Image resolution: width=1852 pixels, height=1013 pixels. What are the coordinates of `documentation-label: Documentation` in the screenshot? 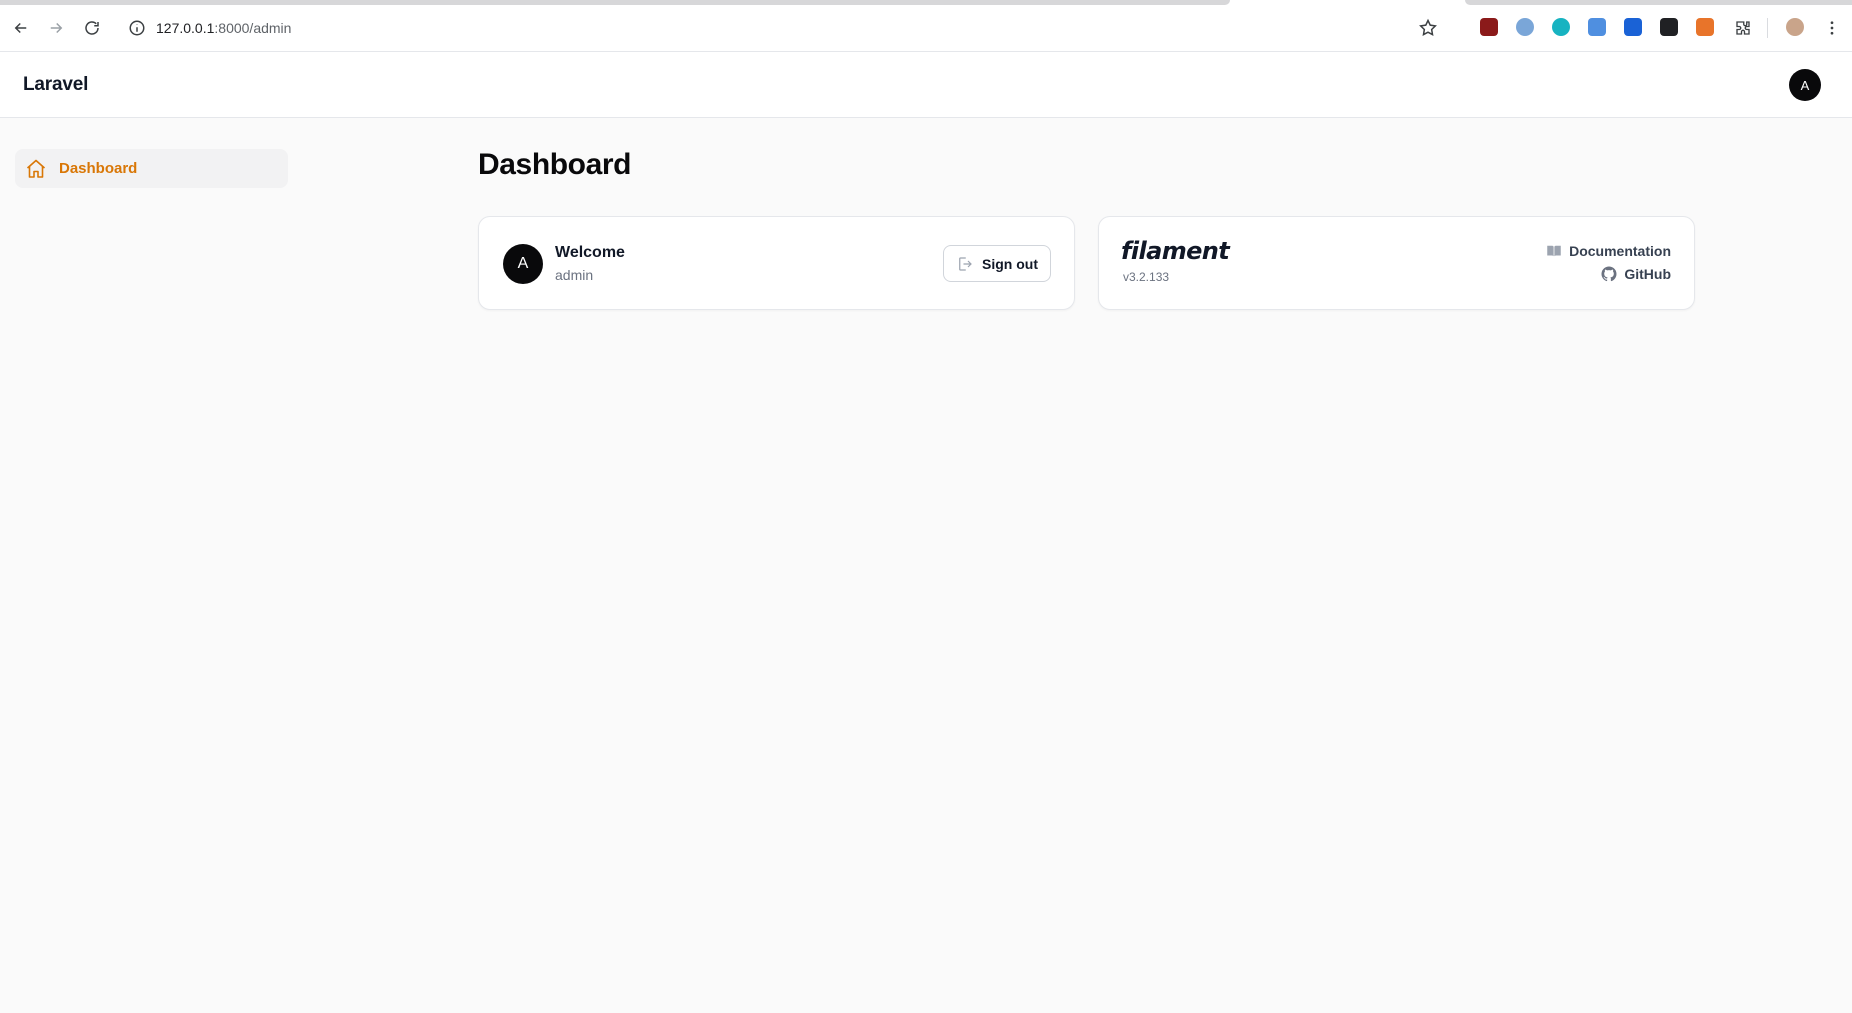 It's located at (1620, 251).